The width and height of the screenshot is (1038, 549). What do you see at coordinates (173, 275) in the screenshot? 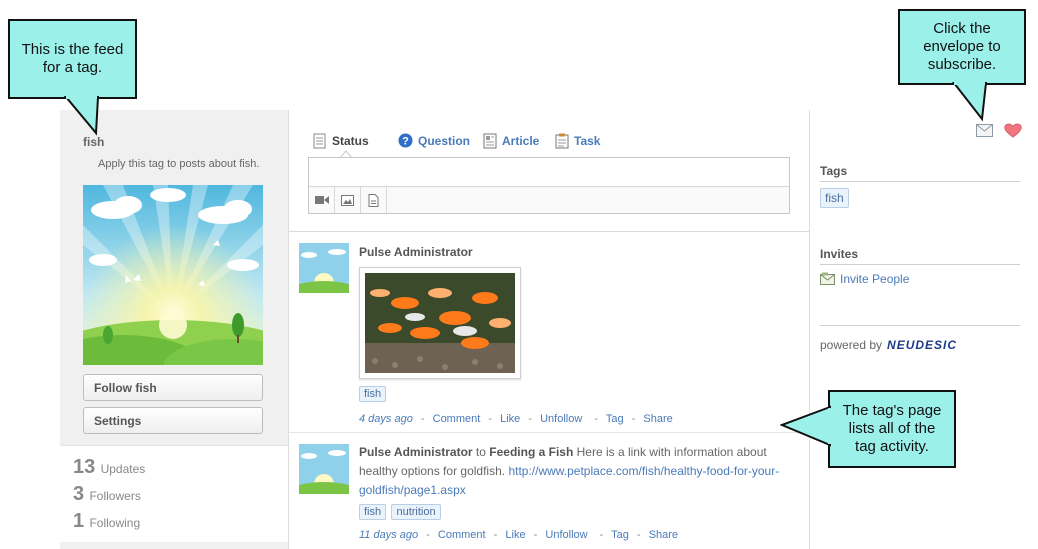
I see `tag-image` at bounding box center [173, 275].